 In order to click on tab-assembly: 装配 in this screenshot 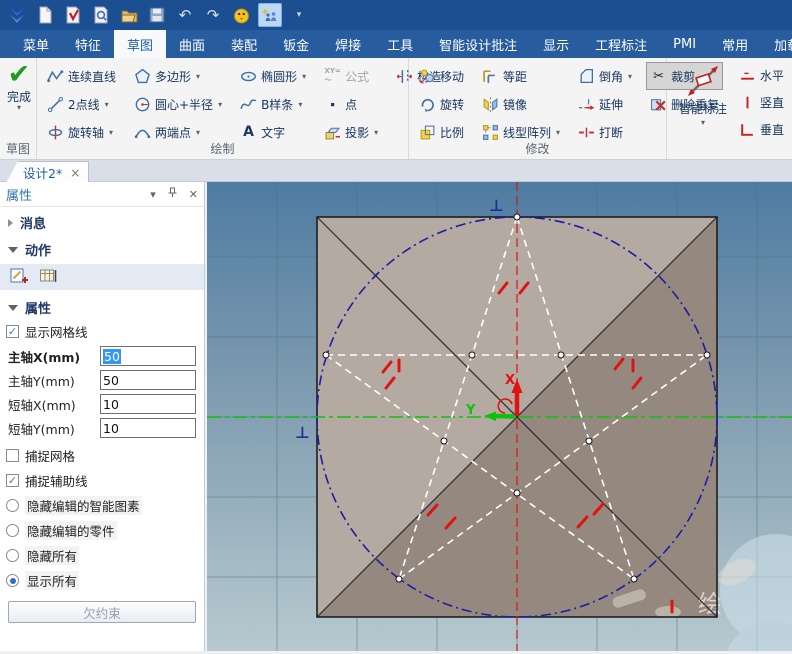, I will do `click(244, 44)`.